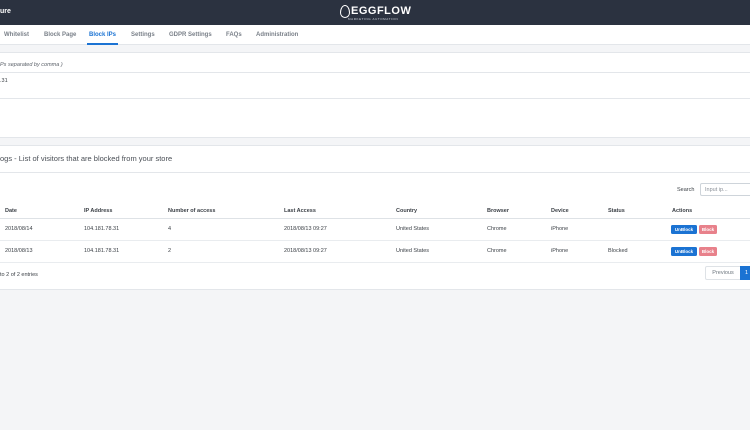 The image size is (750, 430). What do you see at coordinates (5, 11) in the screenshot?
I see `app-name: ure` at bounding box center [5, 11].